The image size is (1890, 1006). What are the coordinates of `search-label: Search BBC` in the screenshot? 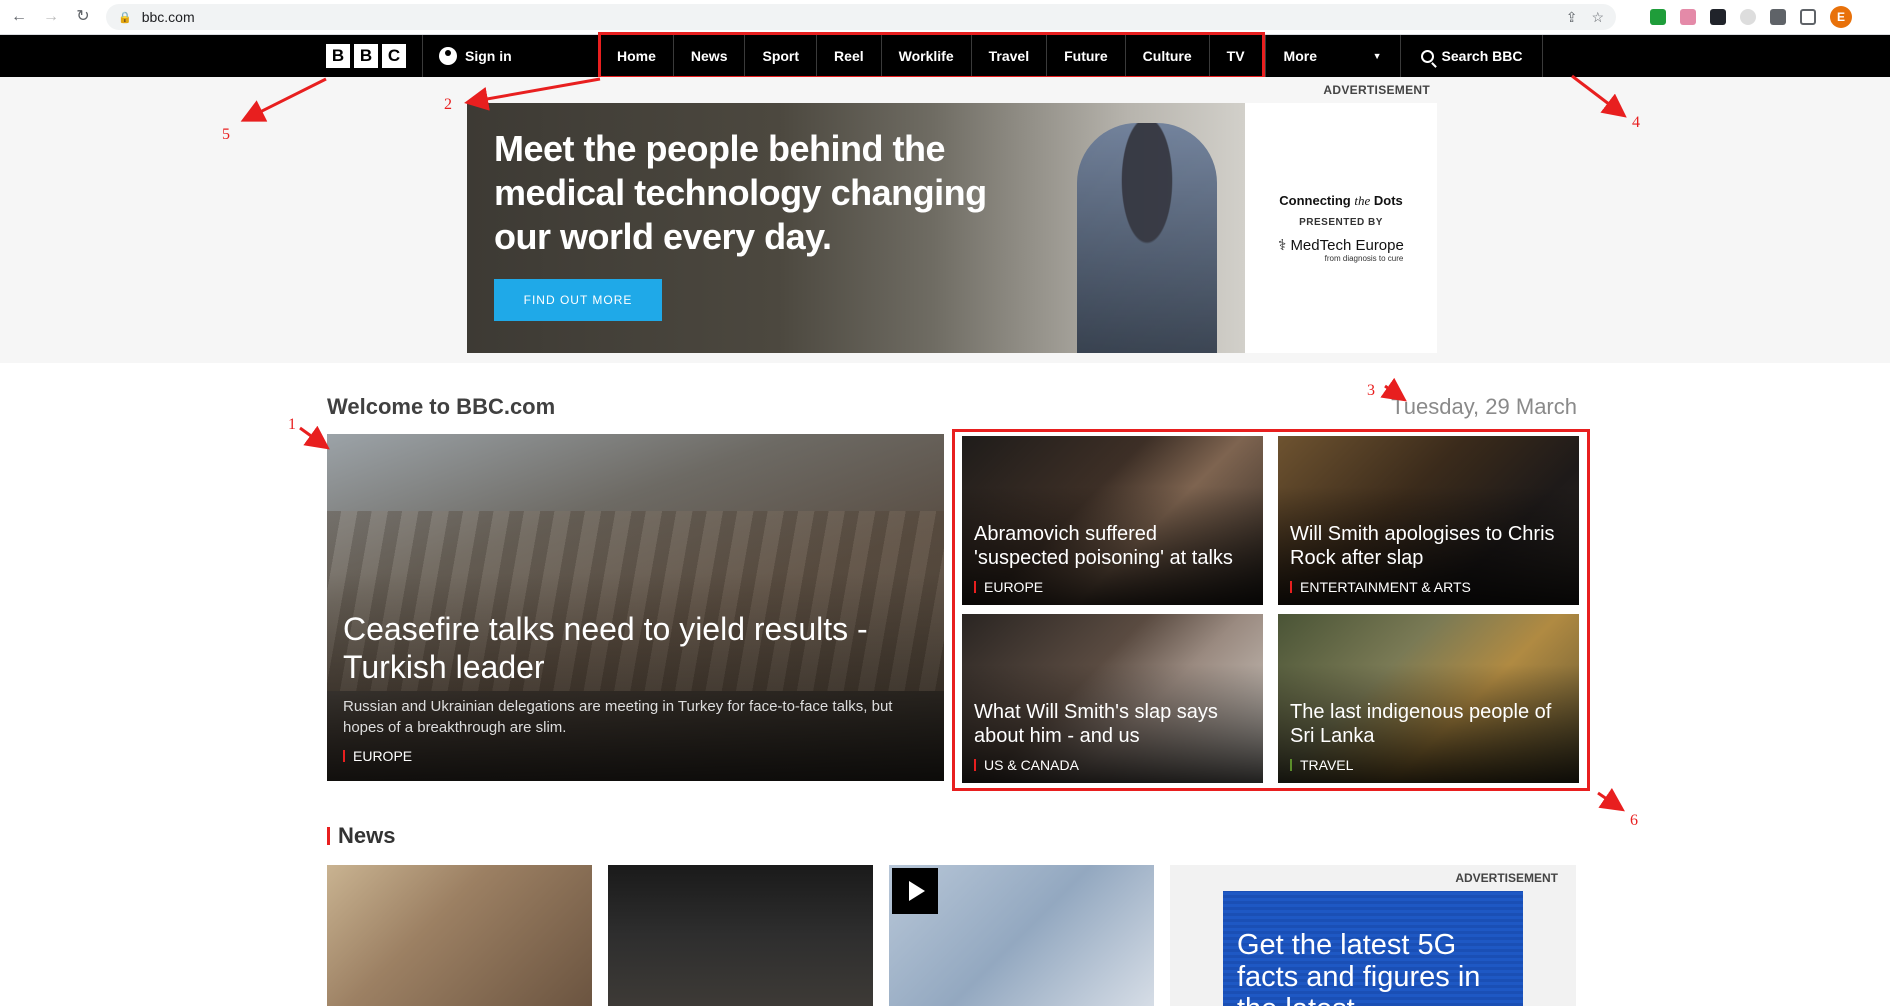 It's located at (1482, 56).